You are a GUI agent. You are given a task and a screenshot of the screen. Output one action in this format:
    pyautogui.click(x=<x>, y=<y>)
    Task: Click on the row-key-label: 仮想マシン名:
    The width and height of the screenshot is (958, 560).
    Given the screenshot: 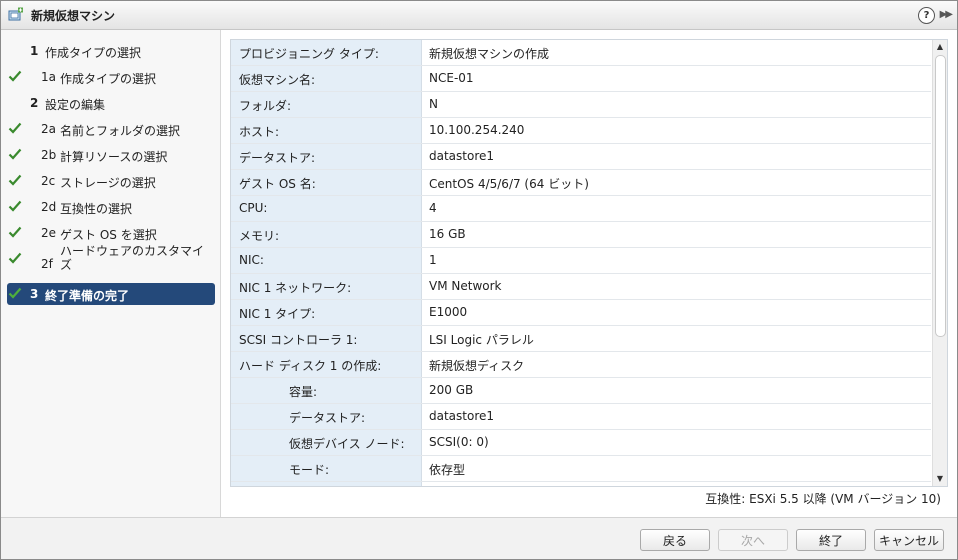 What is the action you would take?
    pyautogui.click(x=277, y=80)
    